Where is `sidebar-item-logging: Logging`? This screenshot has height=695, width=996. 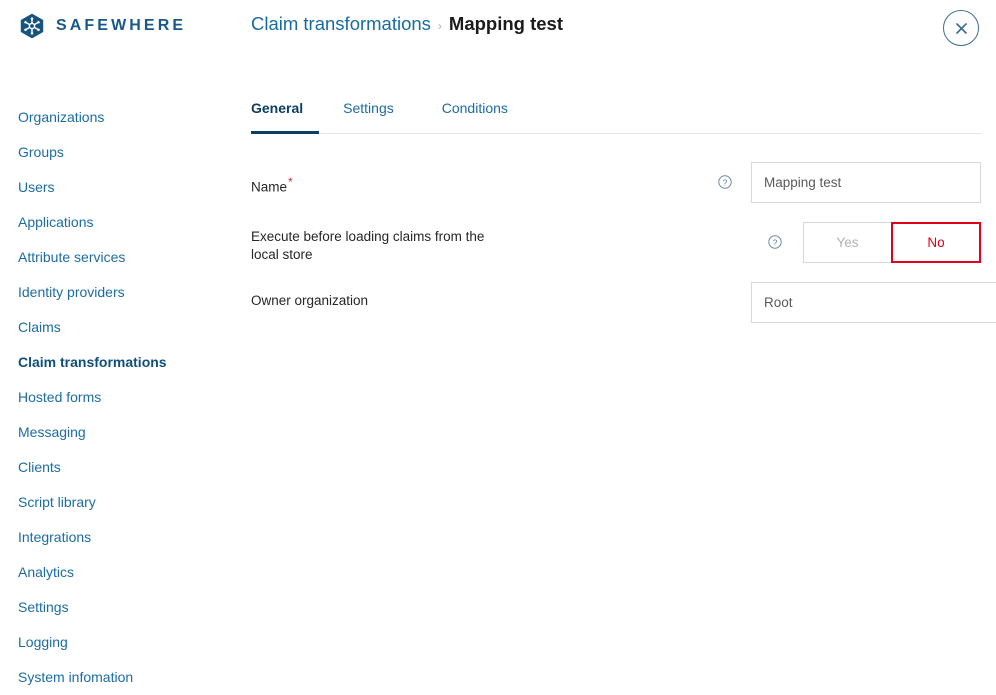
sidebar-item-logging: Logging is located at coordinates (115, 642).